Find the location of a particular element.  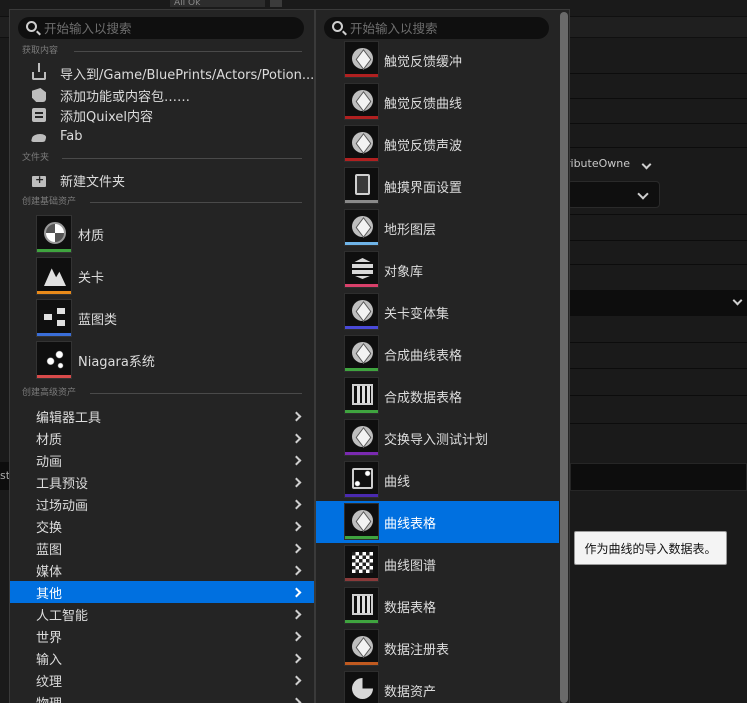

left-search-box is located at coordinates (161, 28).